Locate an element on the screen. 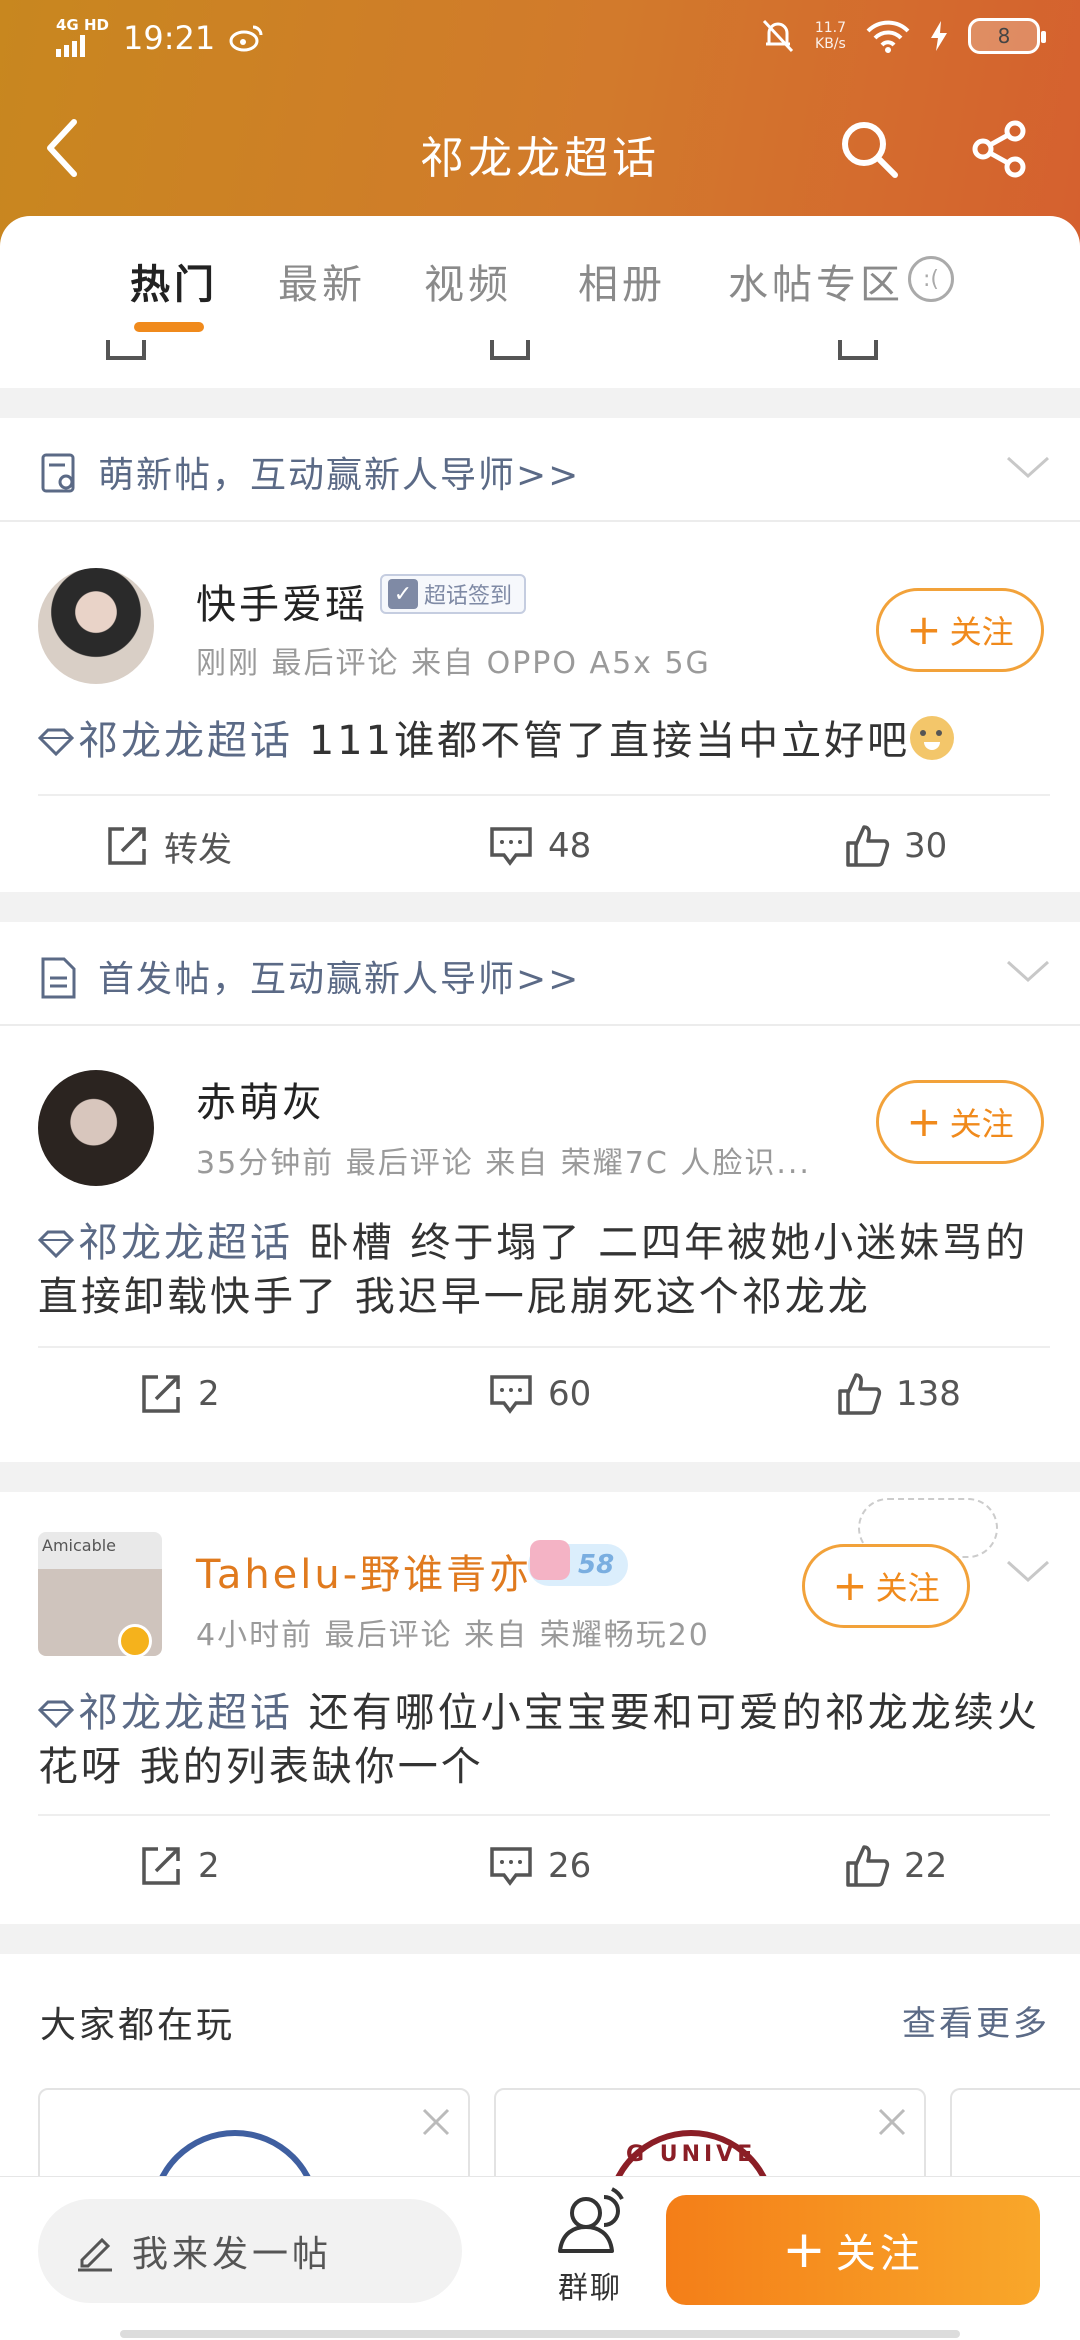 Image resolution: width=1080 pixels, height=2340 pixels. wifi-icon is located at coordinates (888, 36).